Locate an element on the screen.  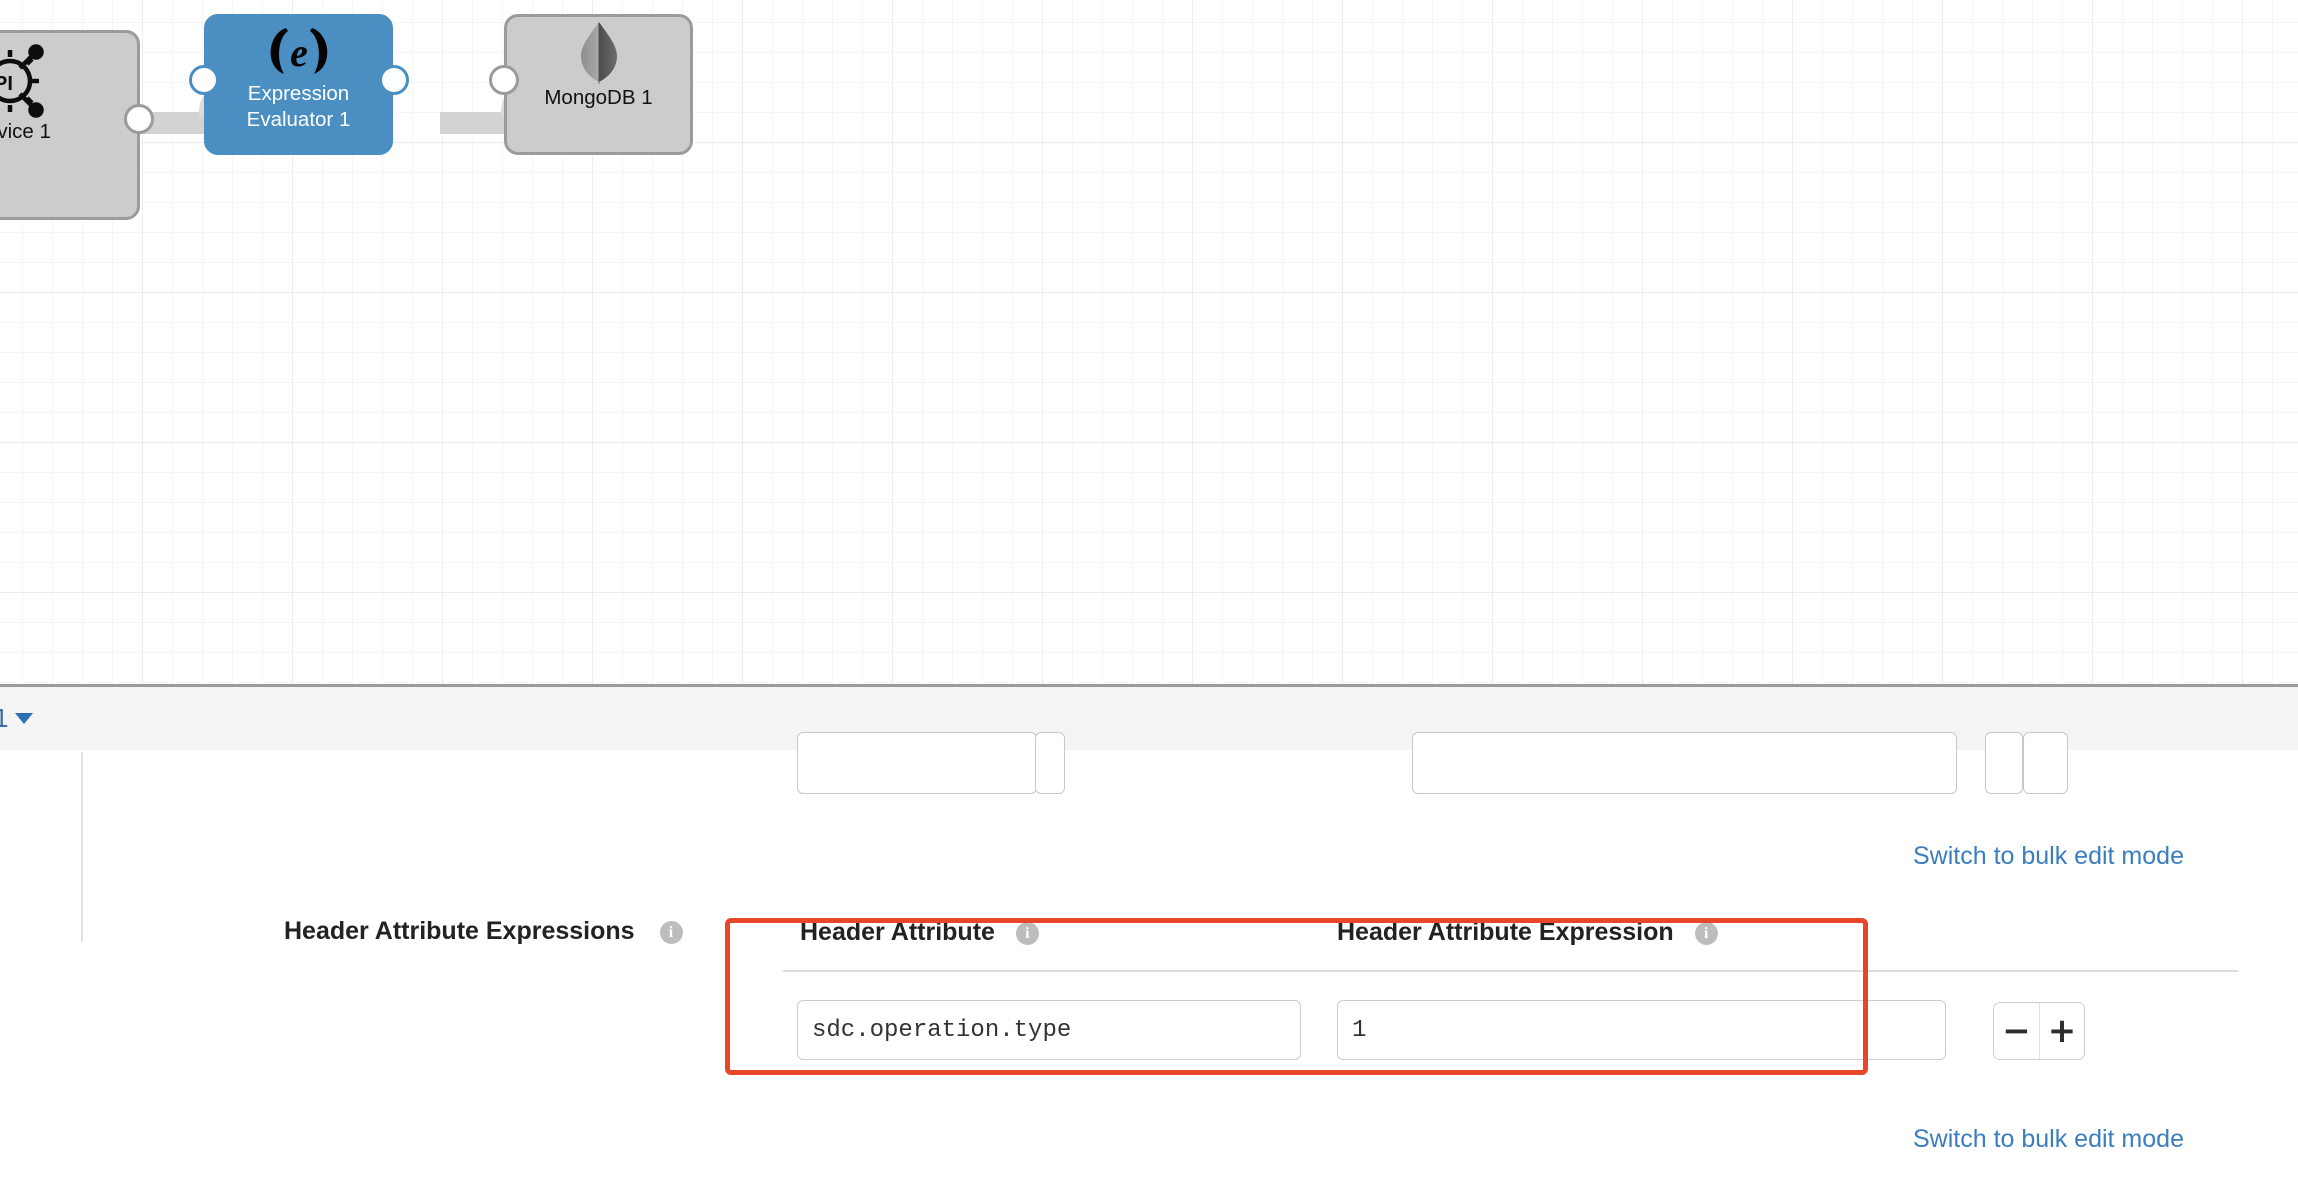
remove-row-button: − is located at coordinates (2016, 1031).